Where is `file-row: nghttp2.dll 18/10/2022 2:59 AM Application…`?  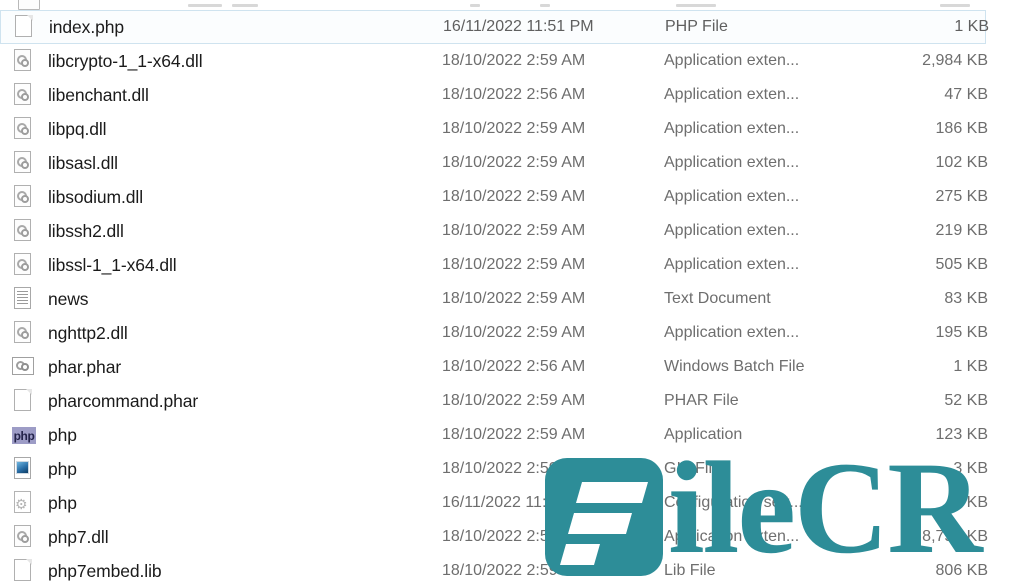 file-row: nghttp2.dll 18/10/2022 2:59 AM Application… is located at coordinates (512, 333).